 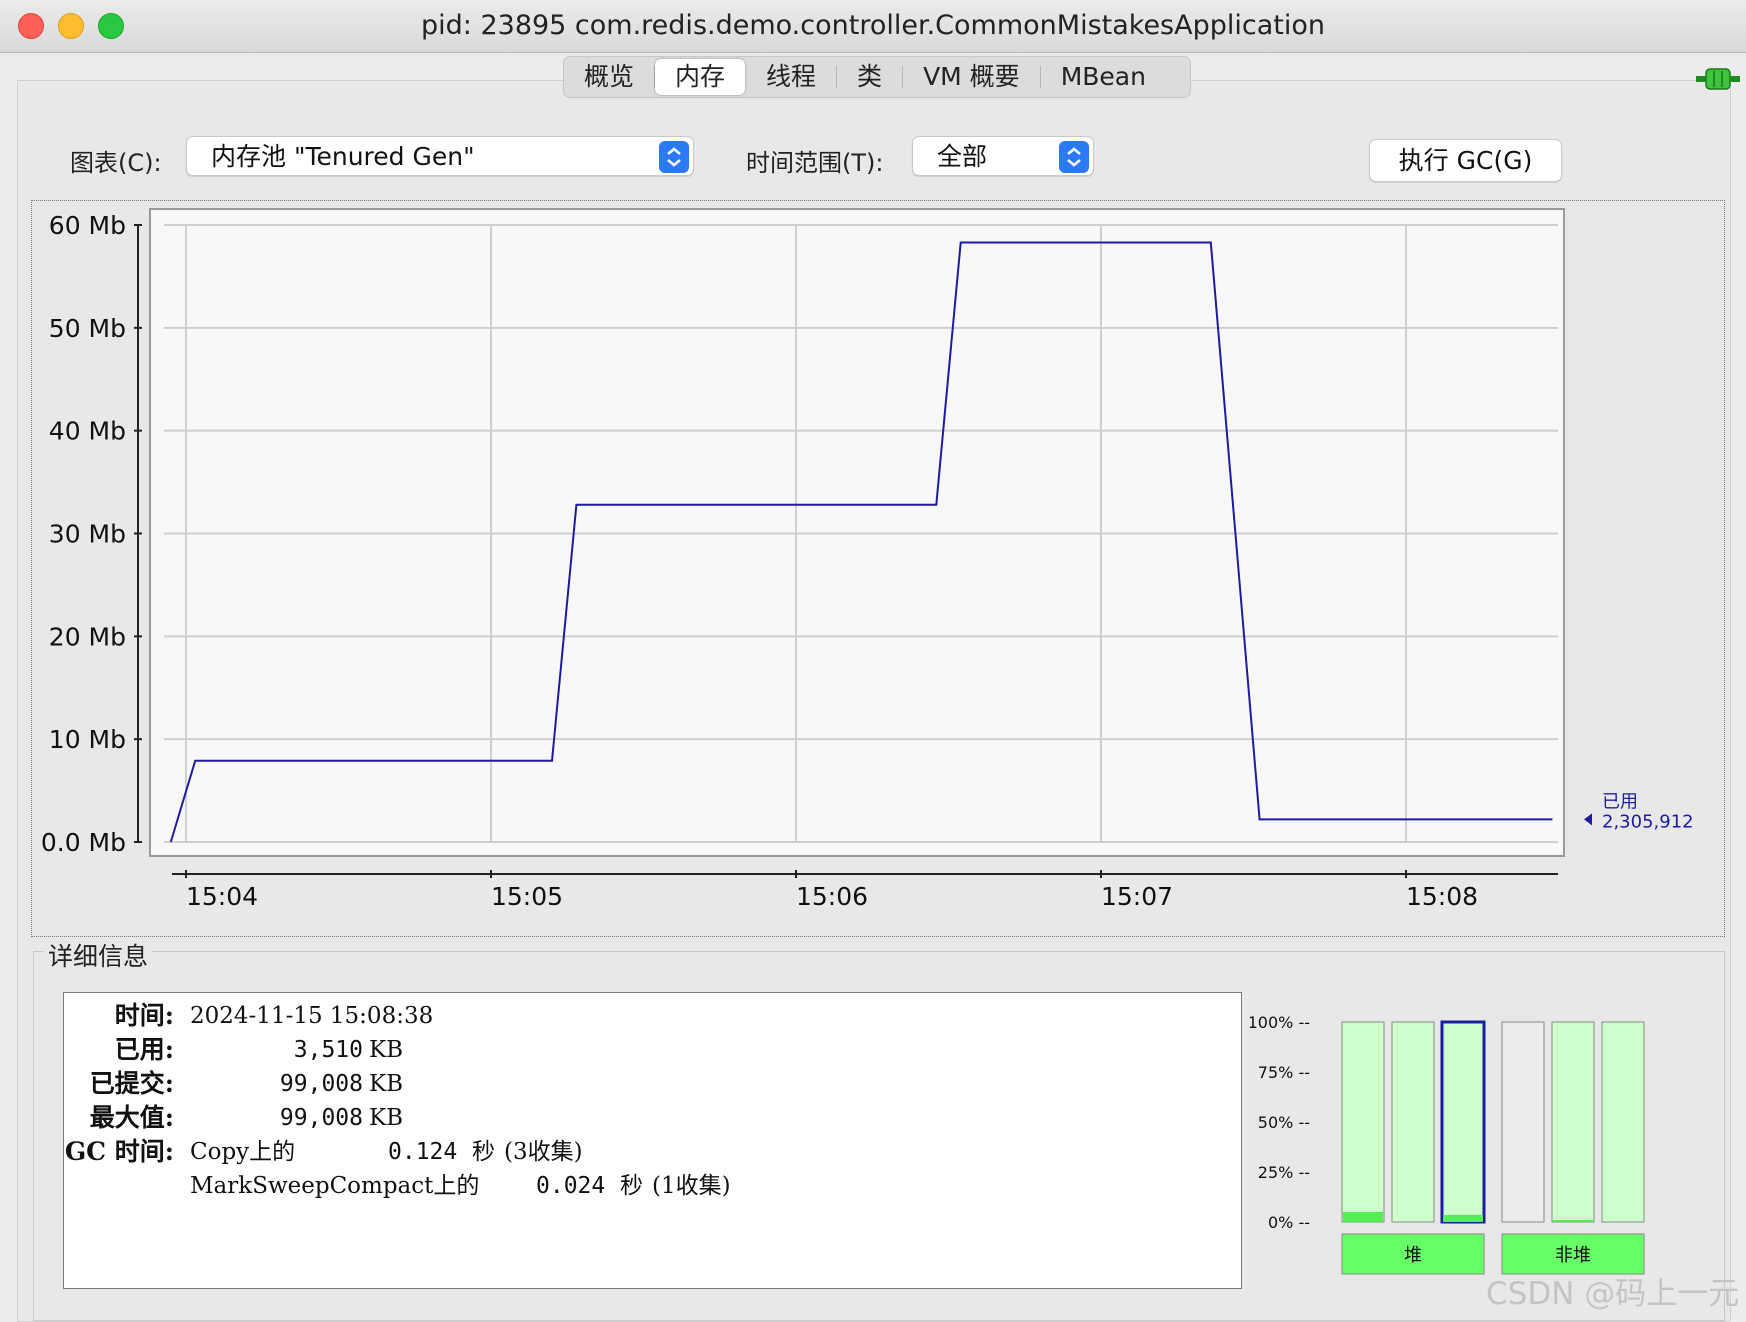 I want to click on detail-row-used: 已用: 3,510 KB, so click(x=652, y=1050).